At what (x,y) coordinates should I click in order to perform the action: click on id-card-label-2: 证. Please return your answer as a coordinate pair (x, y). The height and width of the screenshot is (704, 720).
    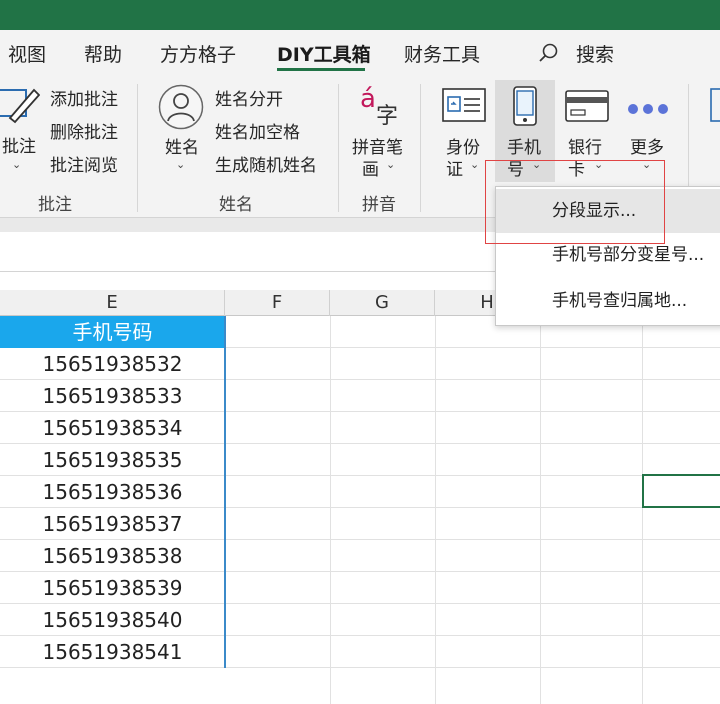
    Looking at the image, I should click on (454, 167).